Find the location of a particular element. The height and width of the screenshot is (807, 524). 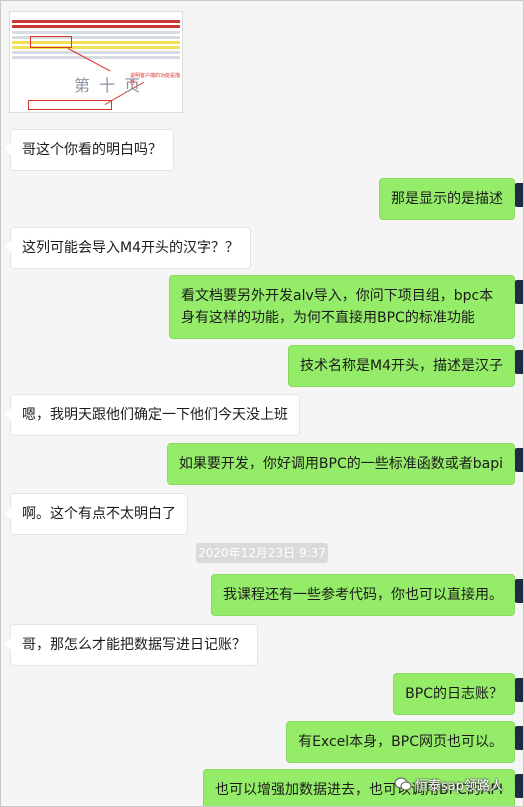

message-sent: 那是显示的是描述 is located at coordinates (449, 199).